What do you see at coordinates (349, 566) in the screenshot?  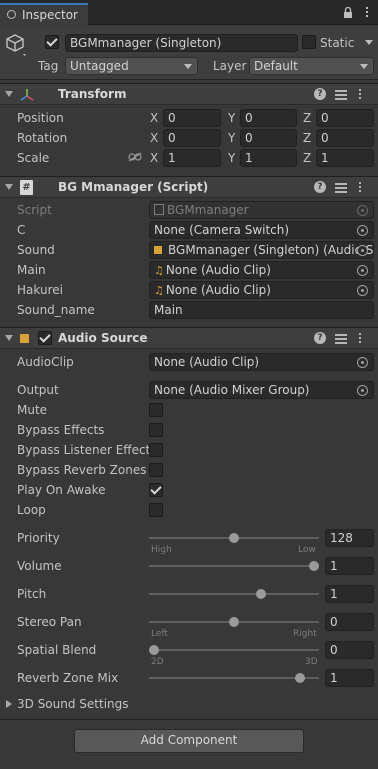 I see `volume-field: 1` at bounding box center [349, 566].